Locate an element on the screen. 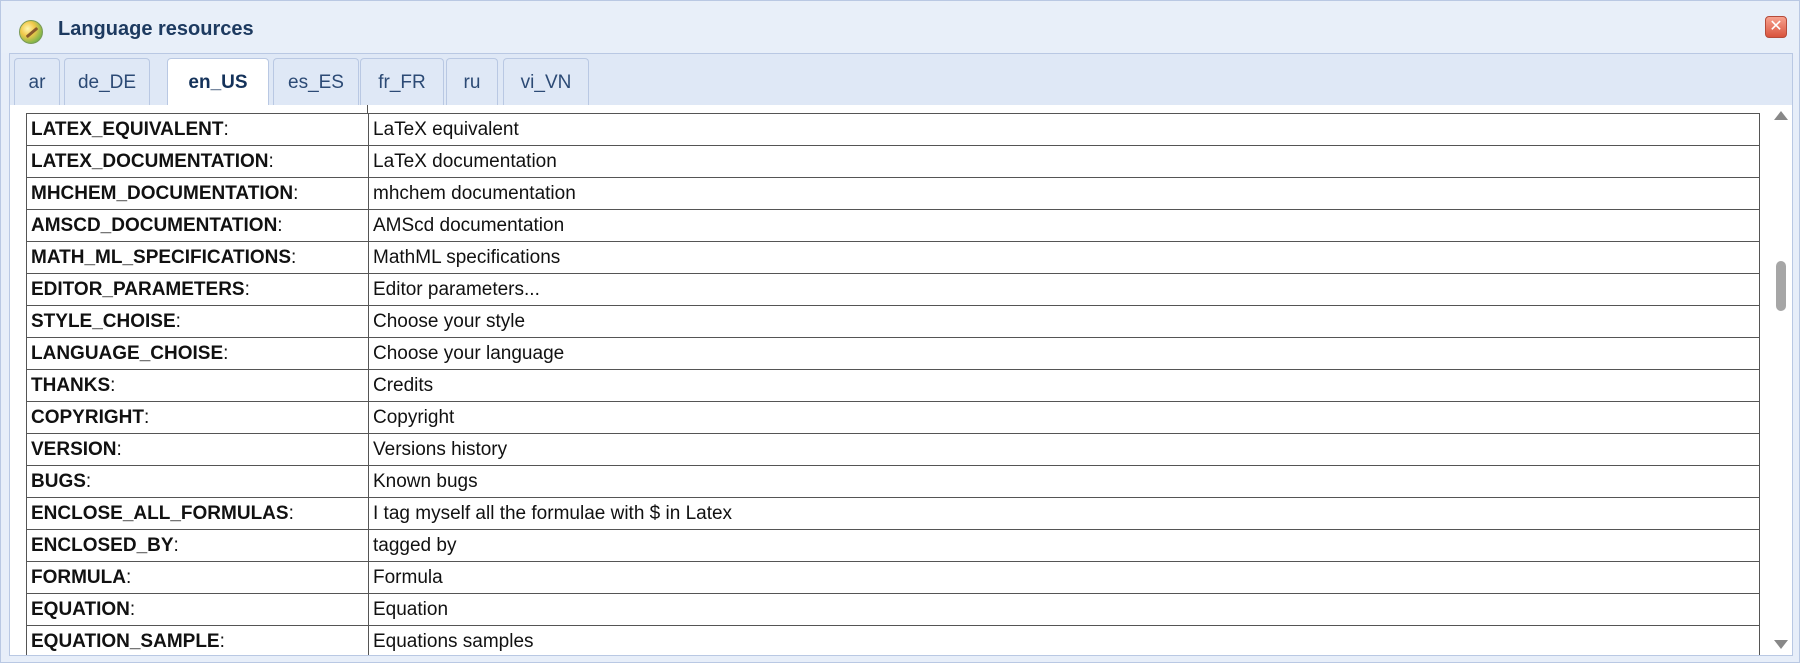  resource-value: mhchem documentation is located at coordinates (1064, 193).